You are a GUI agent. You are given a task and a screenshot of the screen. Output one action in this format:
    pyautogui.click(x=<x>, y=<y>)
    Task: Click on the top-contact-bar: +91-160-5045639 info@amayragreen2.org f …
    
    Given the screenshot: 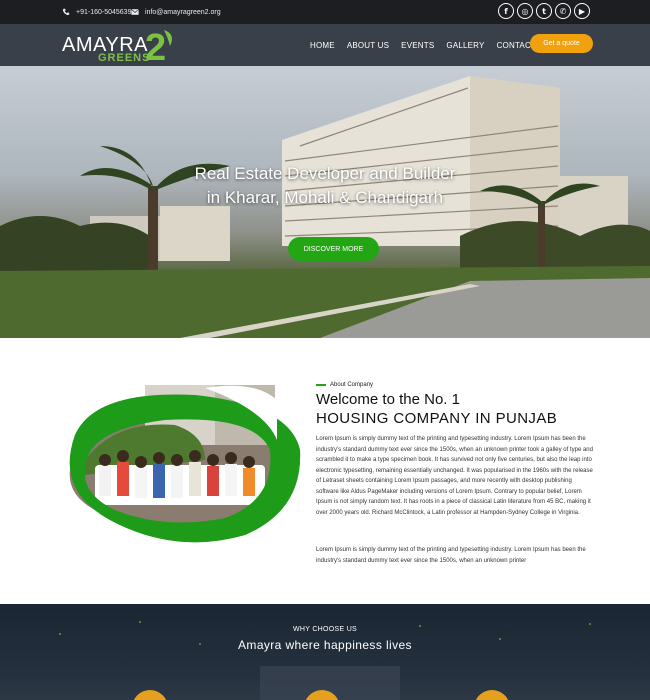 What is the action you would take?
    pyautogui.click(x=325, y=12)
    